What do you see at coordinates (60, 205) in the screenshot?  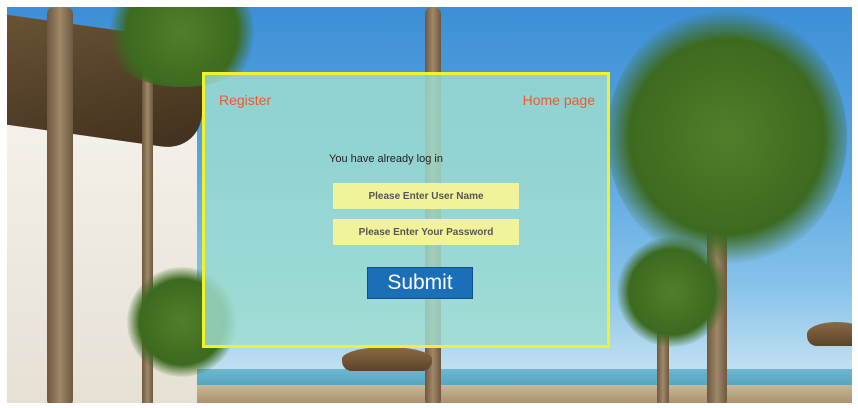 I see `palm-trunk` at bounding box center [60, 205].